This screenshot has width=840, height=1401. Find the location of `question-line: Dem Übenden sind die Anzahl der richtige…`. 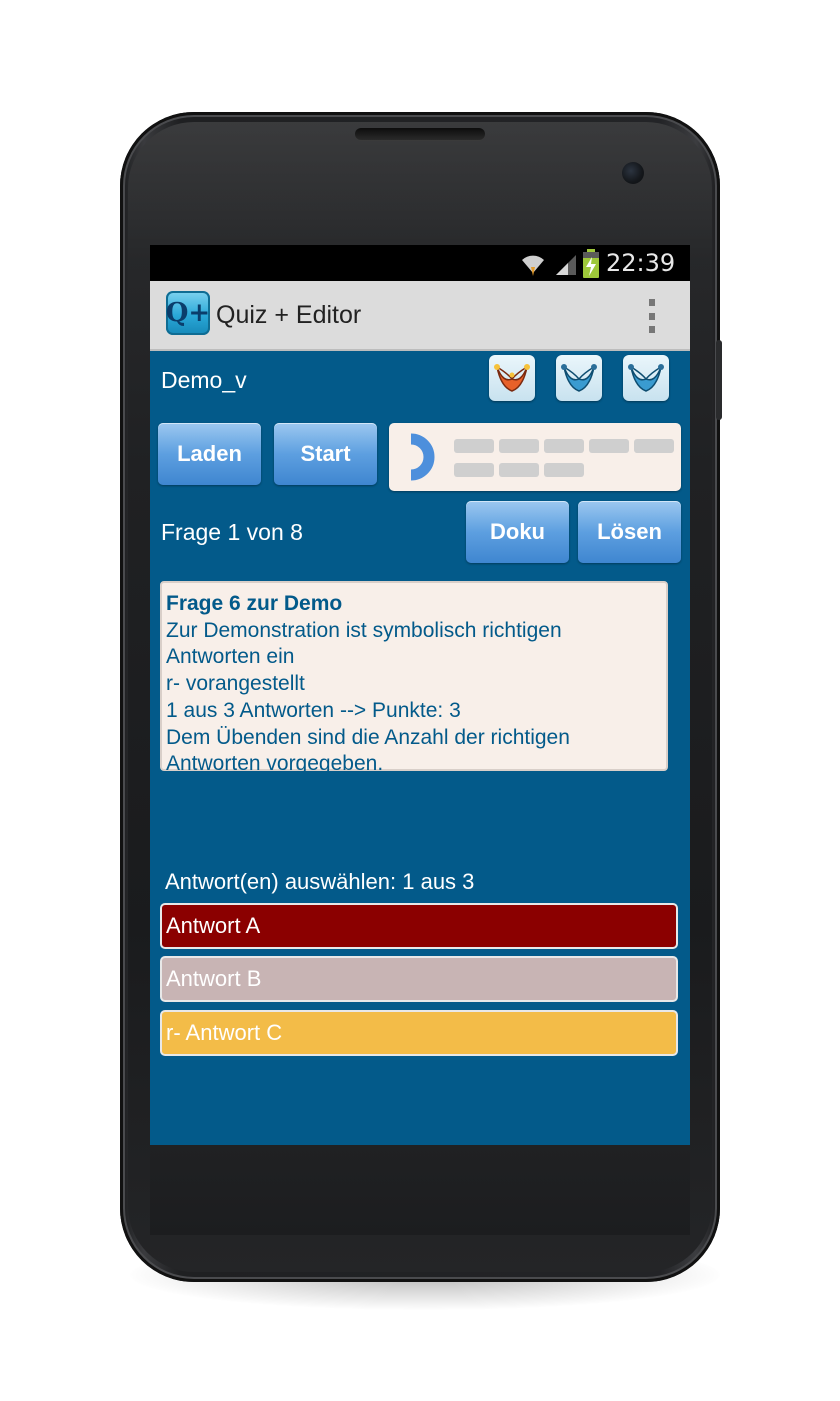

question-line: Dem Übenden sind die Anzahl der richtige… is located at coordinates (368, 737).